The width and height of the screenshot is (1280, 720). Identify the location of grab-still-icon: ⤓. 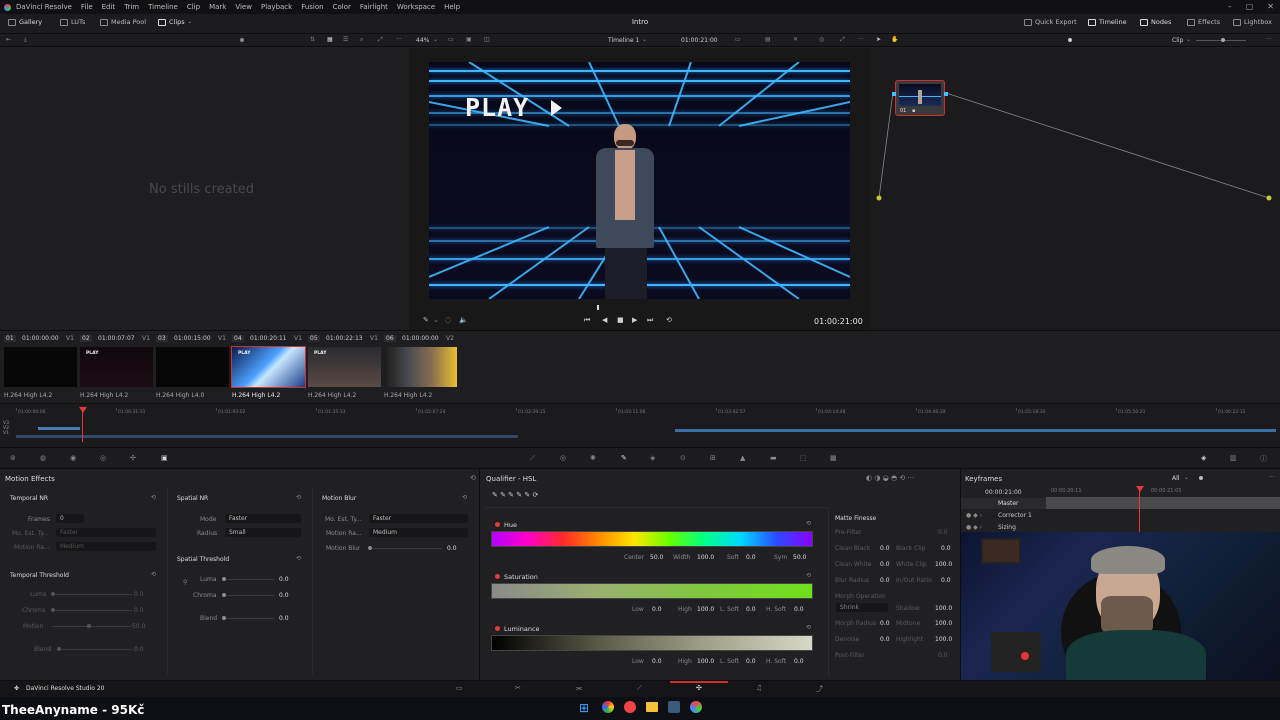
(25, 40).